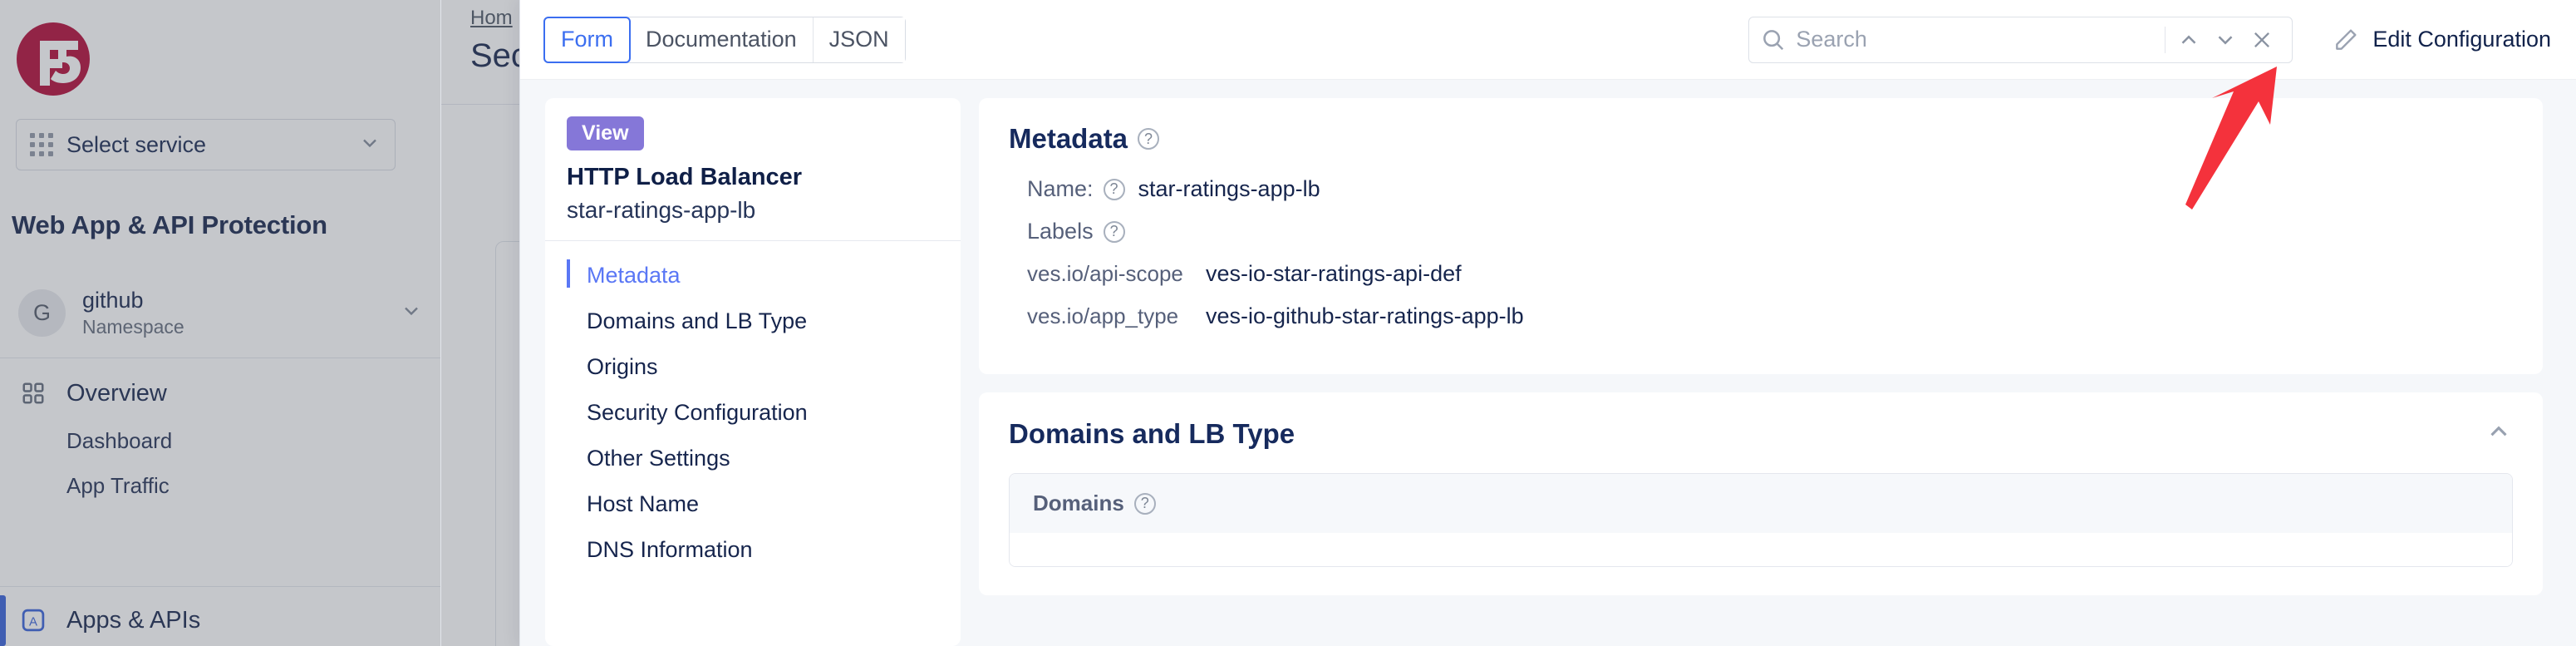 The height and width of the screenshot is (646, 2576). I want to click on nav-item-security-configuration: Security Configuration, so click(753, 413).